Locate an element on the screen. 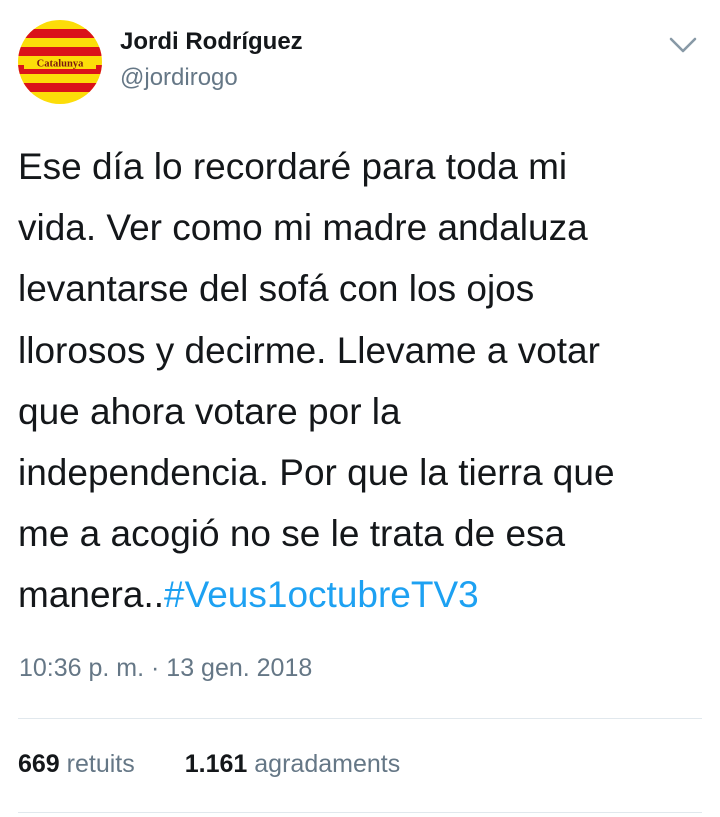  author-name: Jordi Rodríguez is located at coordinates (211, 42).